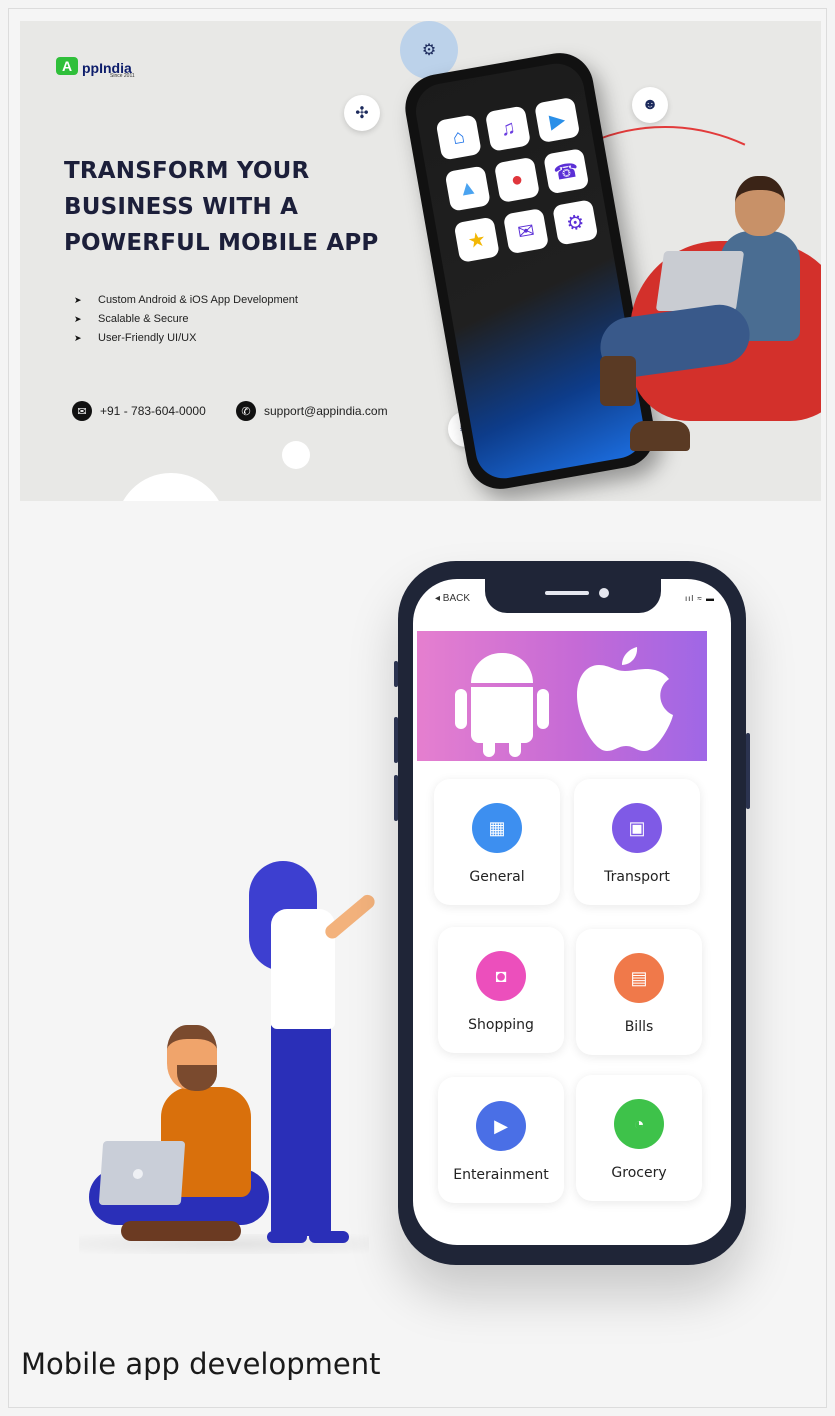 Image resolution: width=835 pixels, height=1416 pixels. I want to click on apple-icon, so click(625, 708).